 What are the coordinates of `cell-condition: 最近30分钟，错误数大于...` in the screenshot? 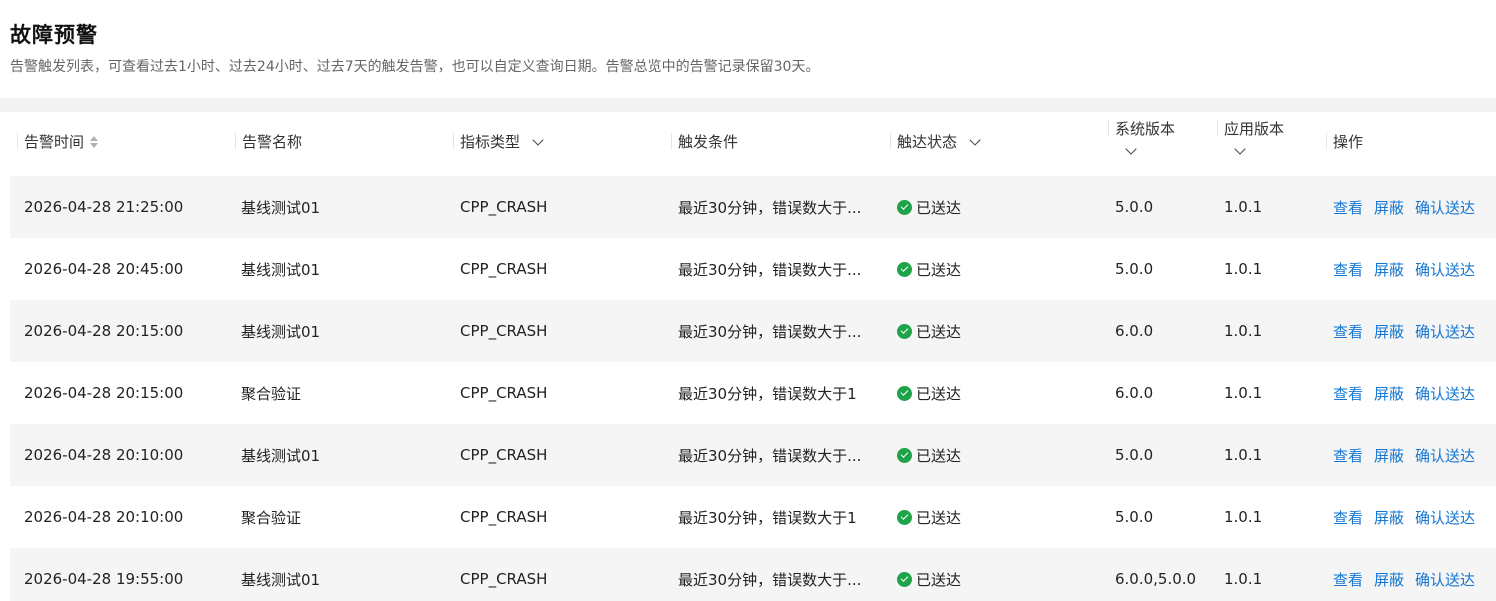 It's located at (769, 574).